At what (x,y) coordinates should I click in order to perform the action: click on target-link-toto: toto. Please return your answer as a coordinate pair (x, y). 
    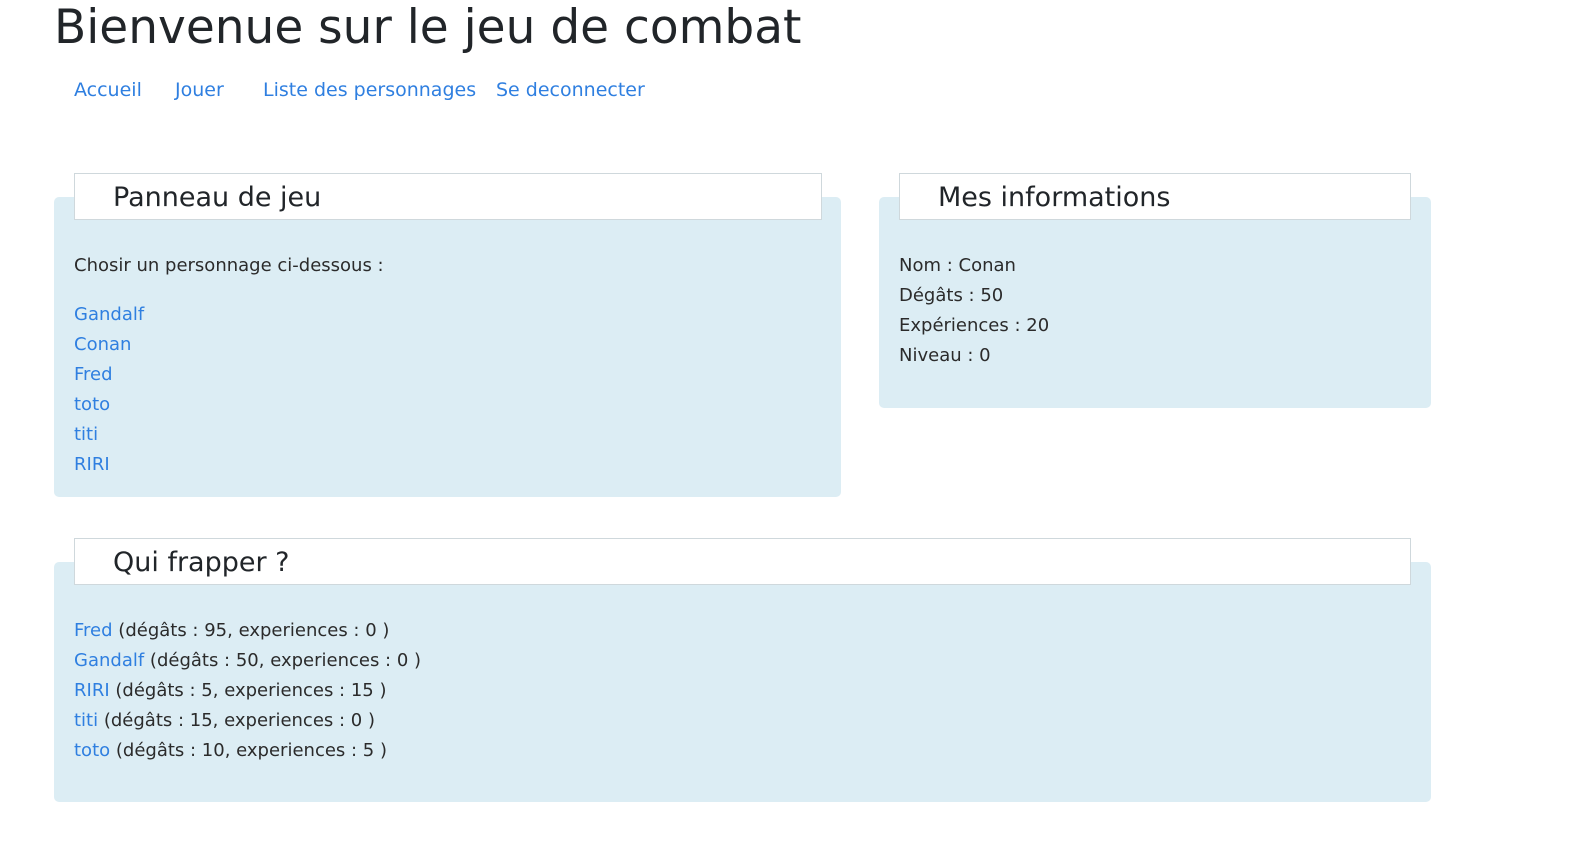
    Looking at the image, I should click on (92, 750).